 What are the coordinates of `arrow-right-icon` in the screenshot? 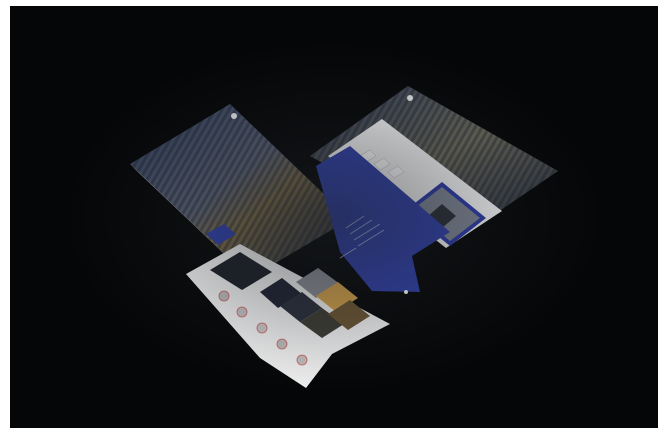 It's located at (406, 292).